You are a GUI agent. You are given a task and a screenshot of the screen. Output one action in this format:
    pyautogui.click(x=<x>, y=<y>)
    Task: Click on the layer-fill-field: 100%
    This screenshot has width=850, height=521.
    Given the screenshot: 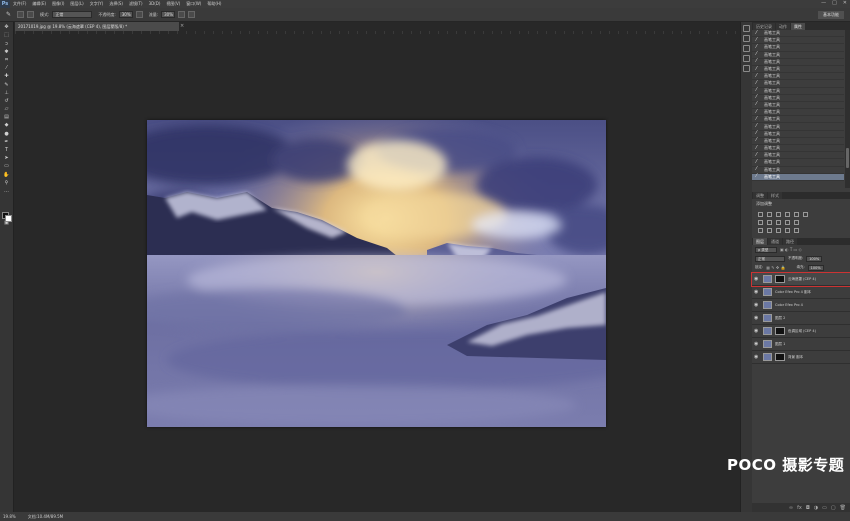 What is the action you would take?
    pyautogui.click(x=815, y=267)
    